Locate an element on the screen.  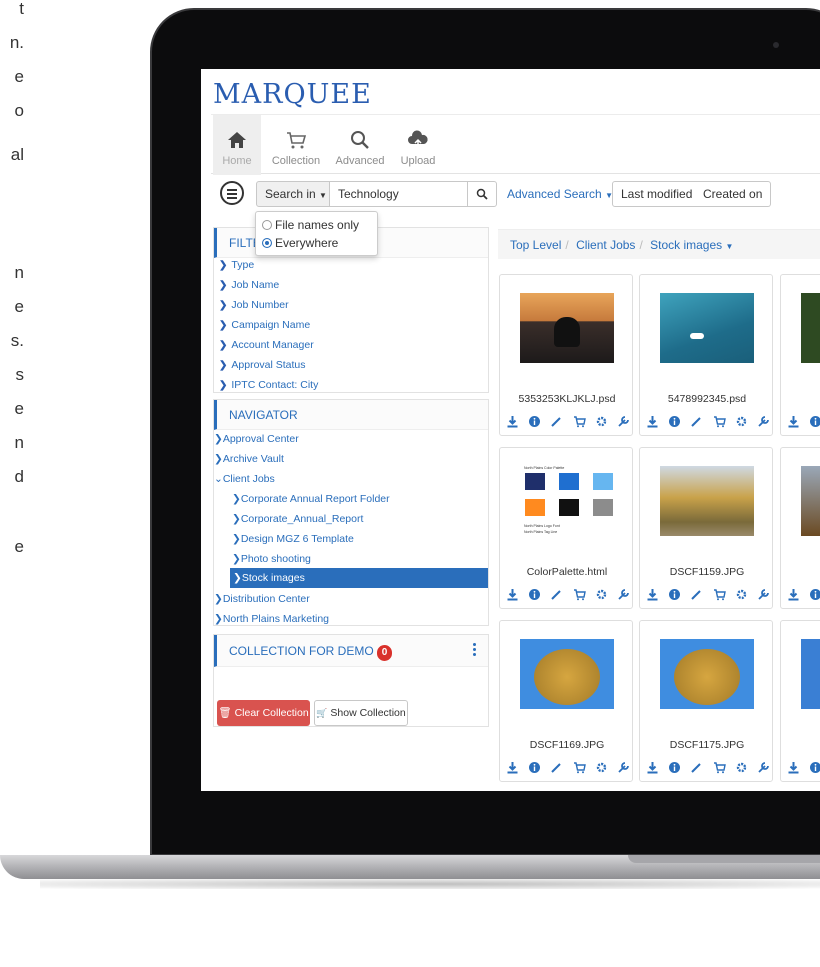
nav-tree-archive-vault: ❯Archive Vault is located at coordinates (249, 459).